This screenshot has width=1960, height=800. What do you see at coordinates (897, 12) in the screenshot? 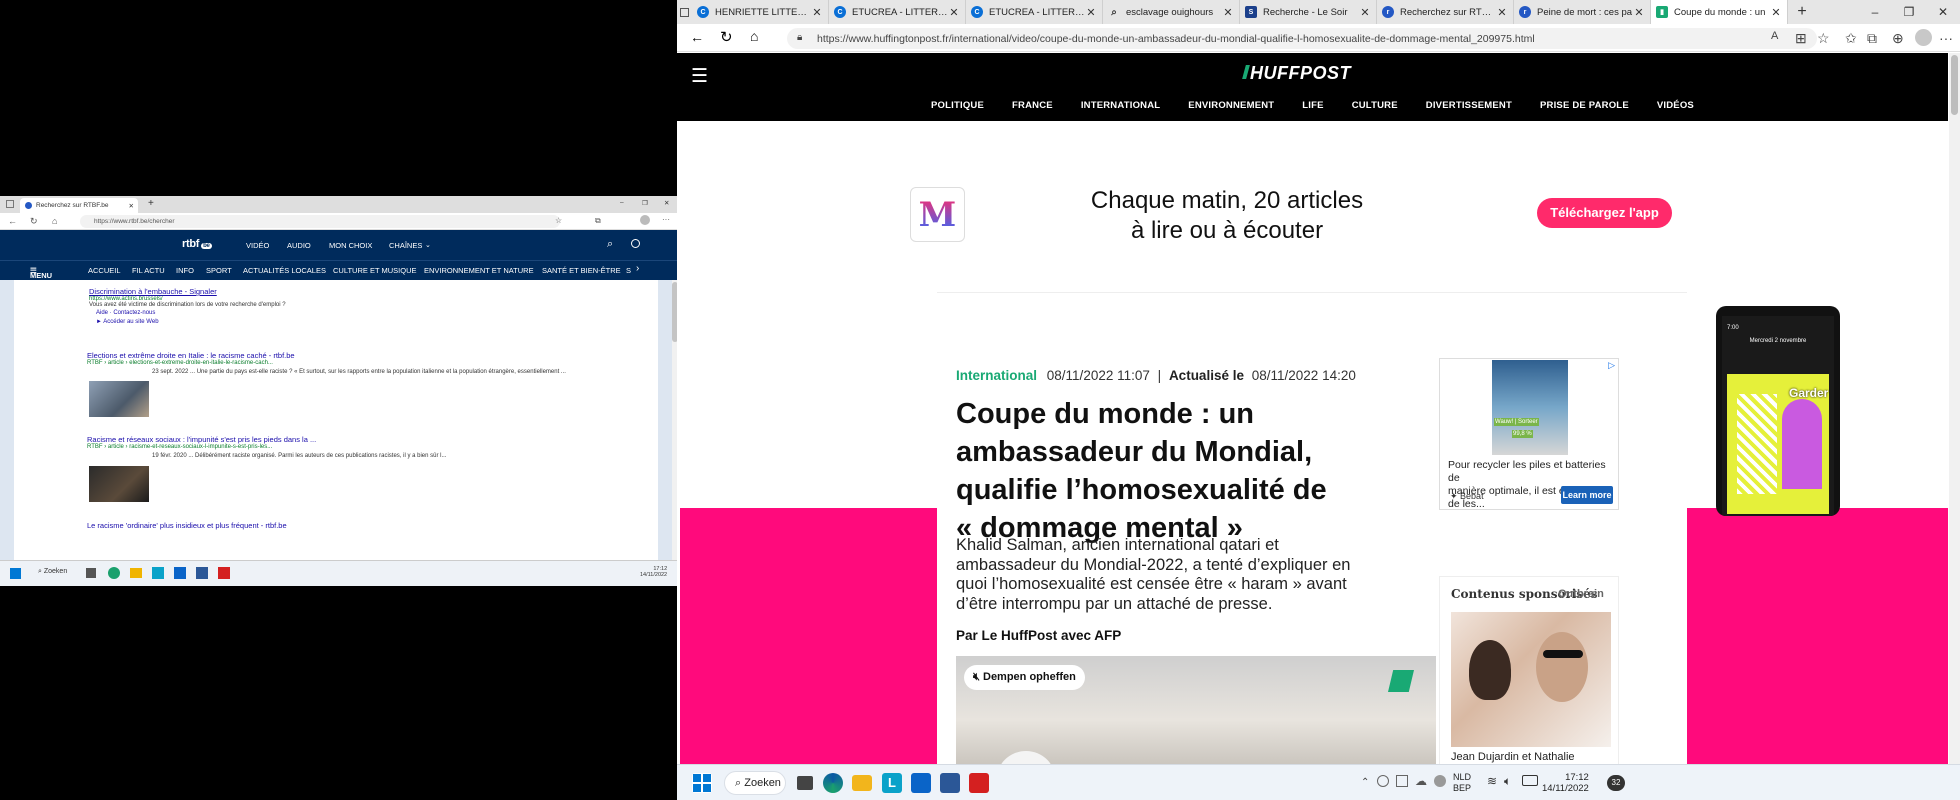
I see `tab-2: C ETUCREA - LITTERATU ✕` at bounding box center [897, 12].